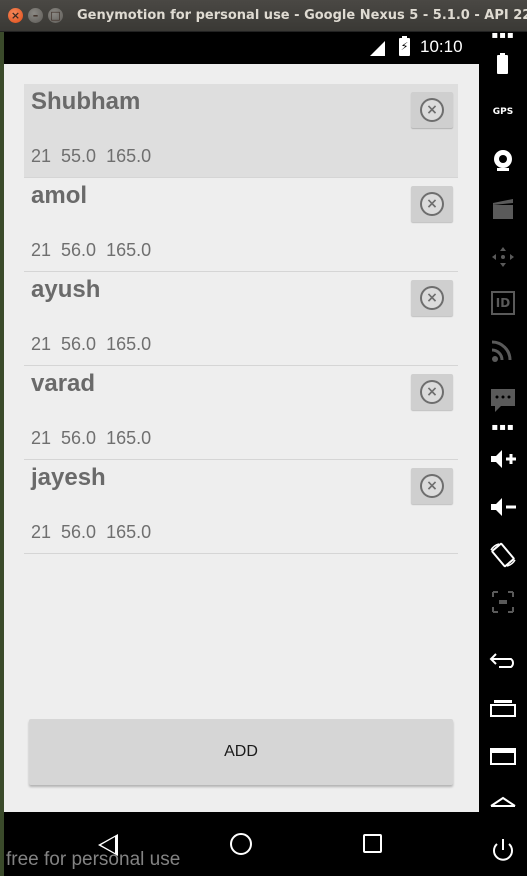 The width and height of the screenshot is (527, 876). What do you see at coordinates (59, 195) in the screenshot?
I see `person-name: amol` at bounding box center [59, 195].